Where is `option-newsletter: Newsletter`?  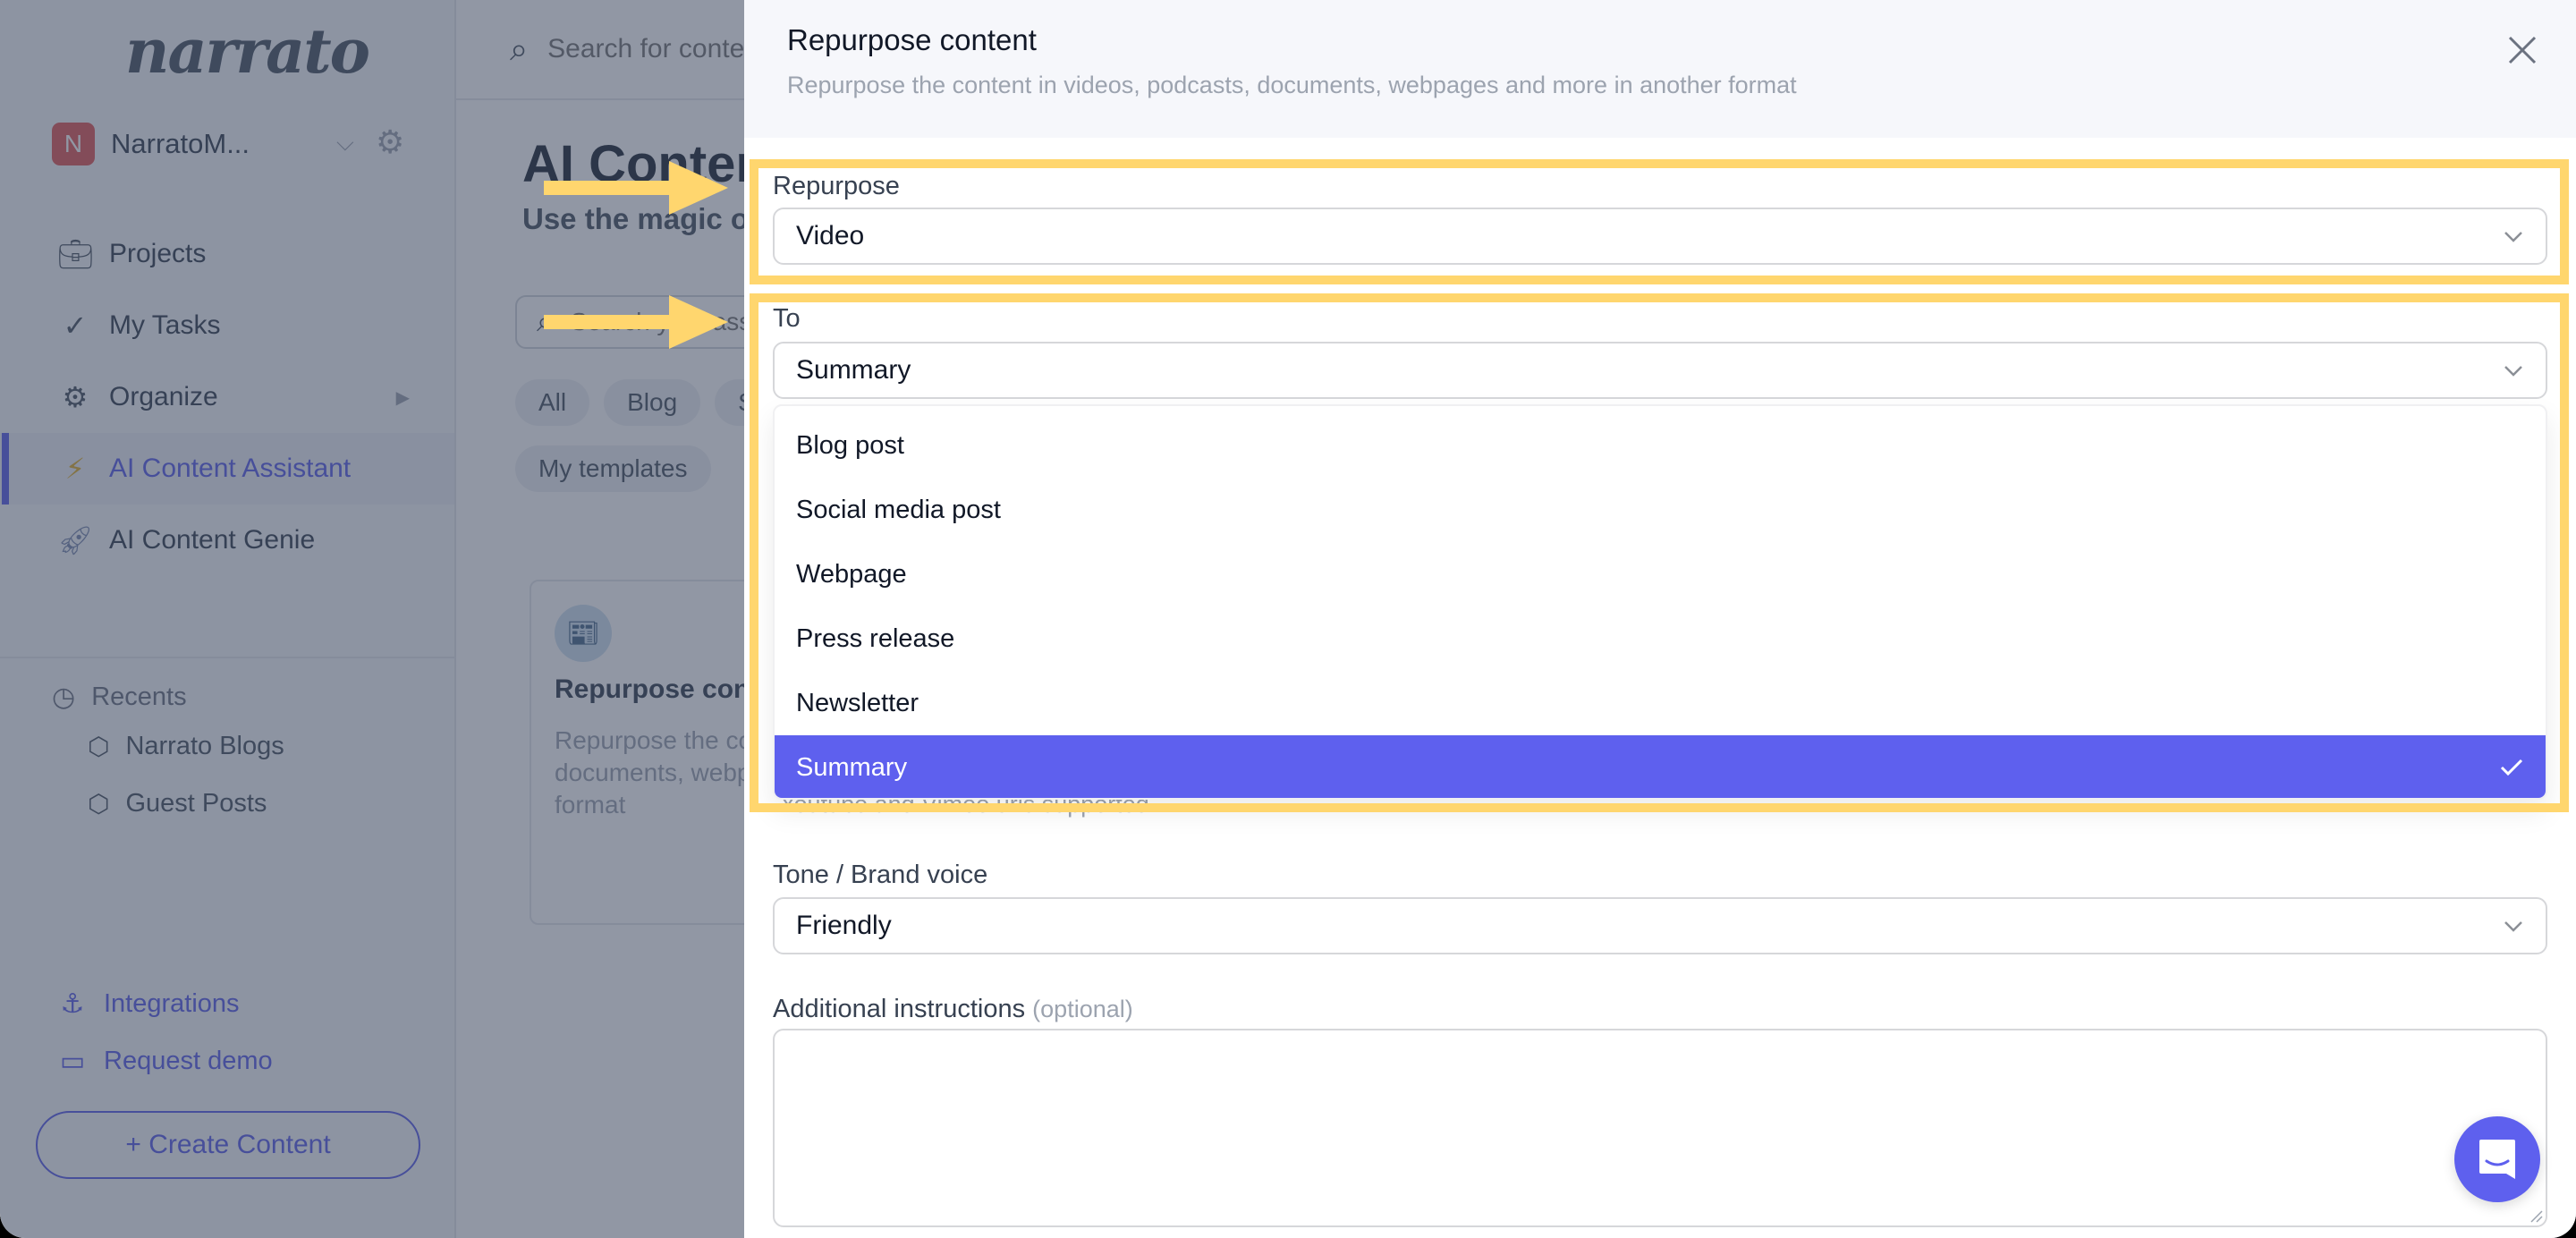
option-newsletter: Newsletter is located at coordinates (1660, 703).